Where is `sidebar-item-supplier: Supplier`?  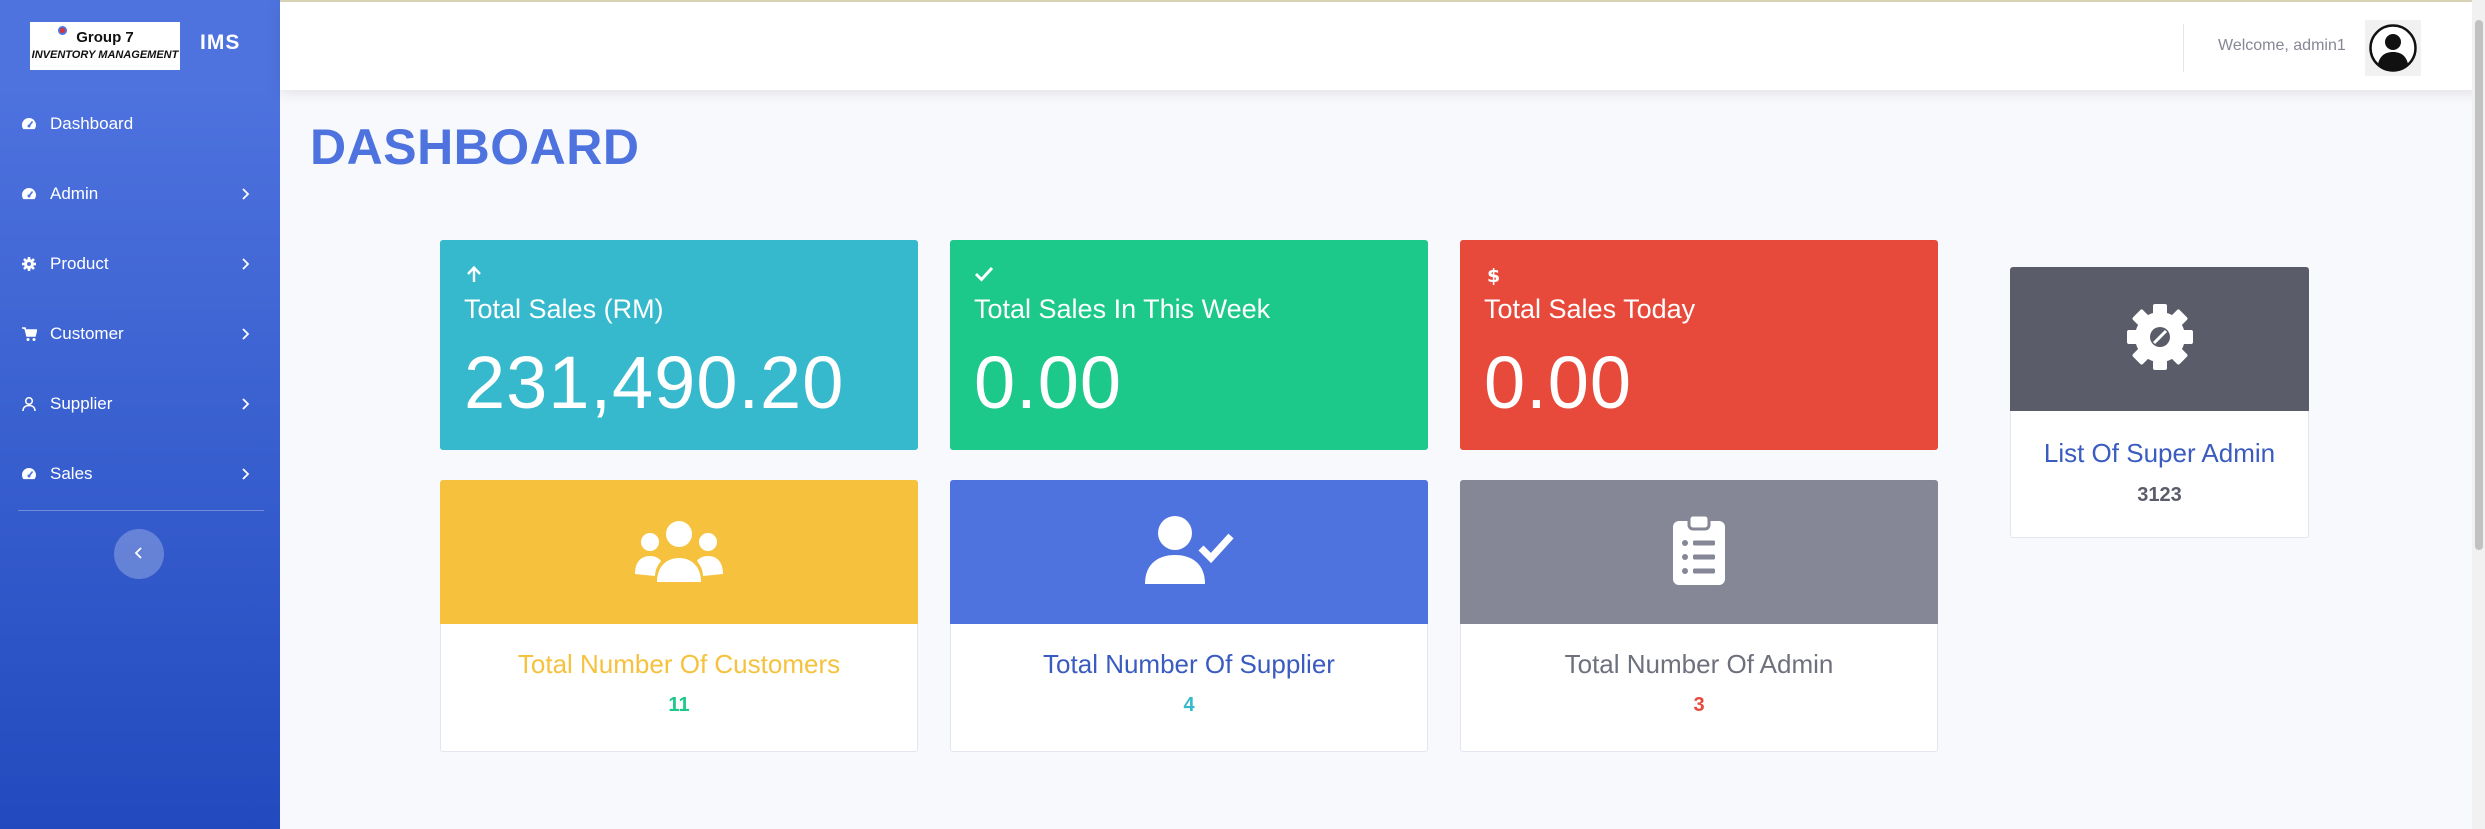
sidebar-item-supplier: Supplier is located at coordinates (140, 404).